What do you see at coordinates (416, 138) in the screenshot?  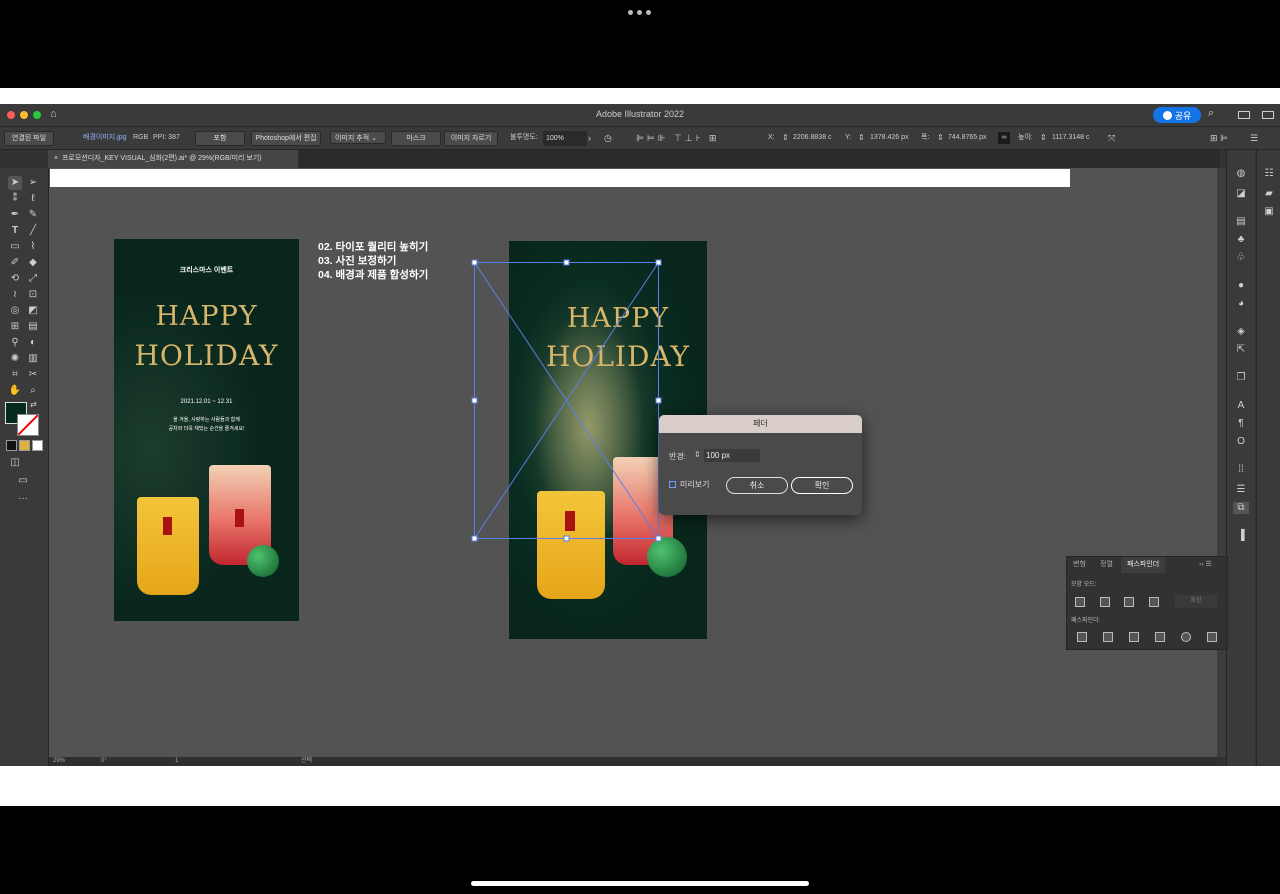 I see `mask-button: 마스크` at bounding box center [416, 138].